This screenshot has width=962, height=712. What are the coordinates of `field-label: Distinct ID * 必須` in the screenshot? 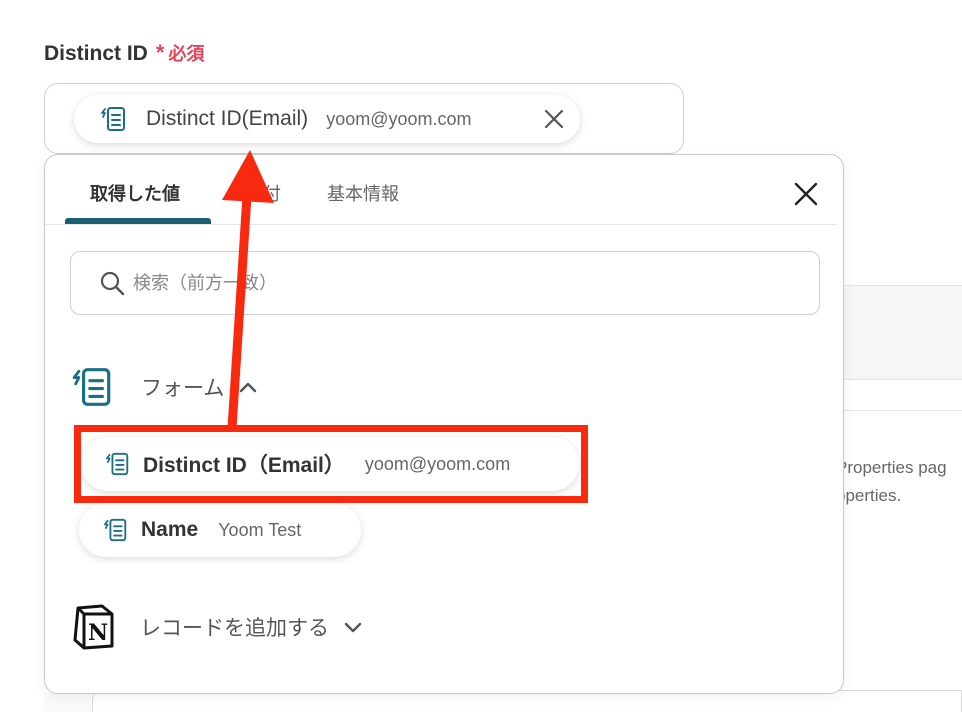 It's located at (124, 53).